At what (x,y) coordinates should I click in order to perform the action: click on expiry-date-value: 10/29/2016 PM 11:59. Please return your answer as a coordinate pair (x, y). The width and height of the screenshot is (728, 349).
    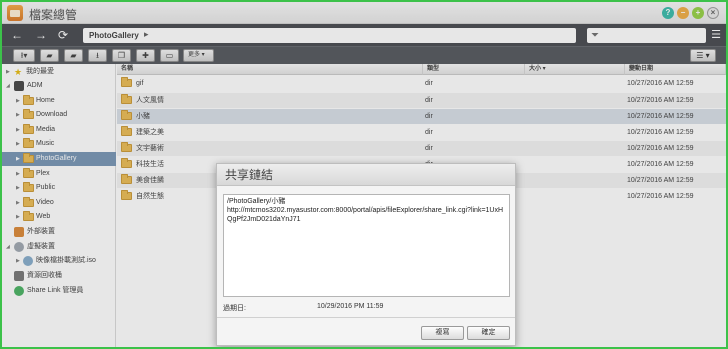
    Looking at the image, I should click on (350, 306).